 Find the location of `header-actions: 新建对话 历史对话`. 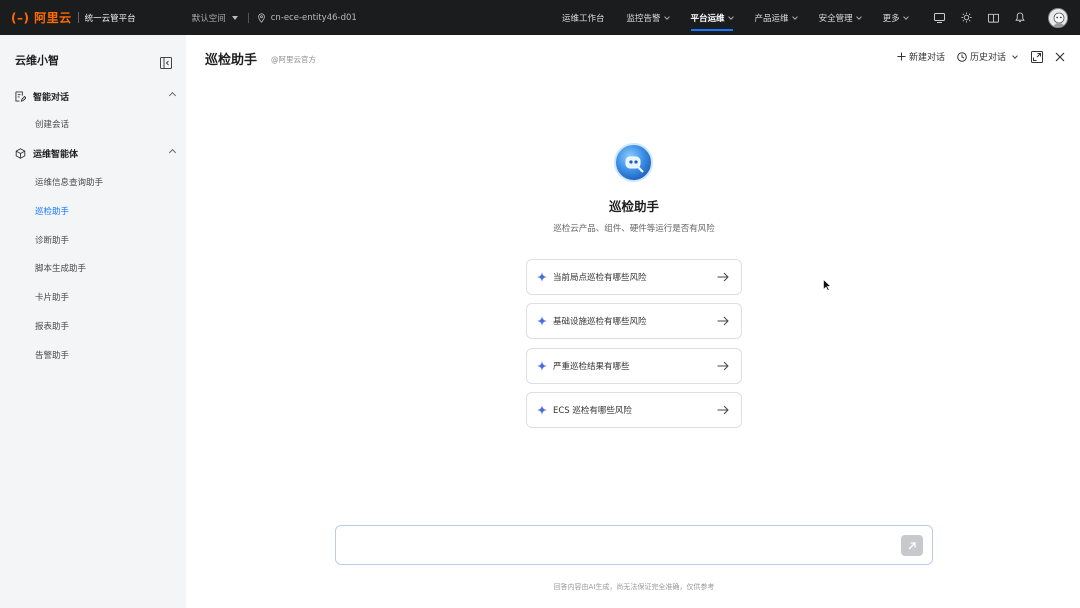

header-actions: 新建对话 历史对话 is located at coordinates (975, 56).